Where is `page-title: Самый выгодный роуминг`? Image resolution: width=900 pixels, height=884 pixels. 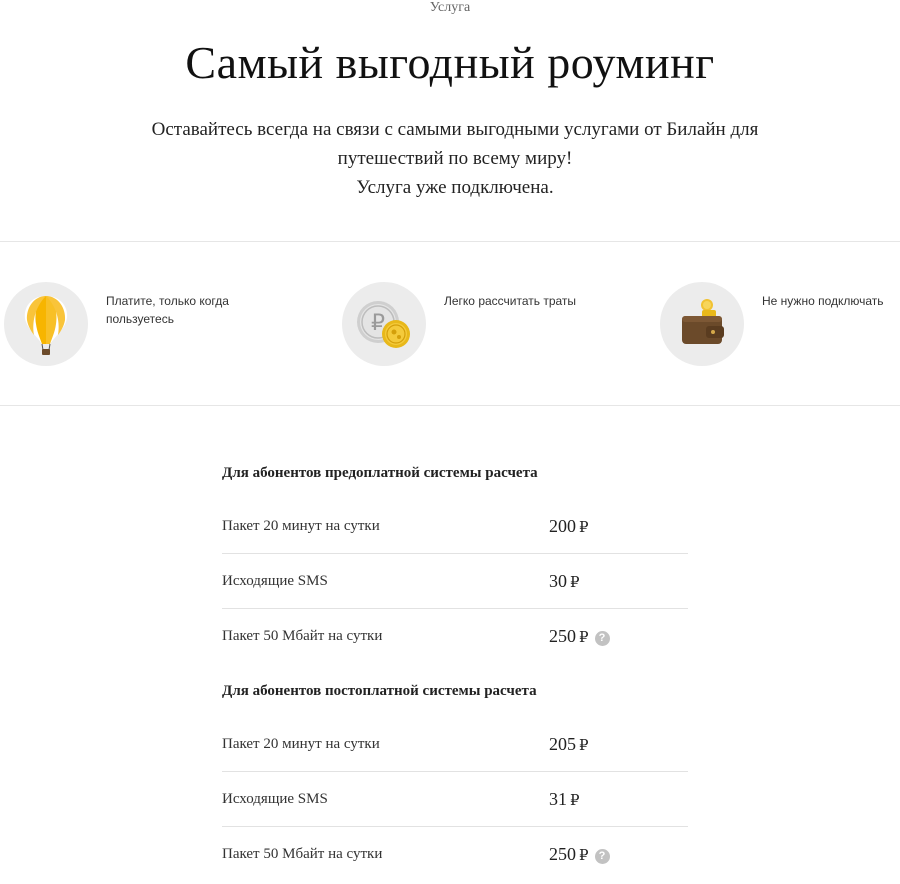
page-title: Самый выгодный роуминг is located at coordinates (450, 62).